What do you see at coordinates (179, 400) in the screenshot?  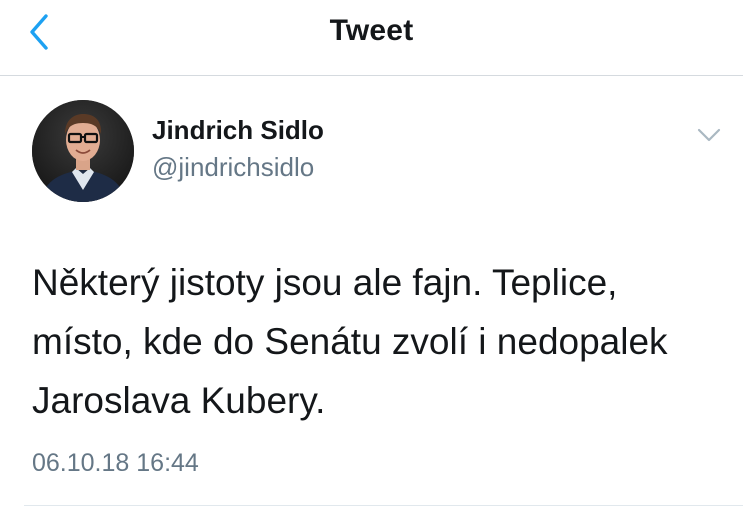 I see `tweet-text-line: Jaroslava Kubery.` at bounding box center [179, 400].